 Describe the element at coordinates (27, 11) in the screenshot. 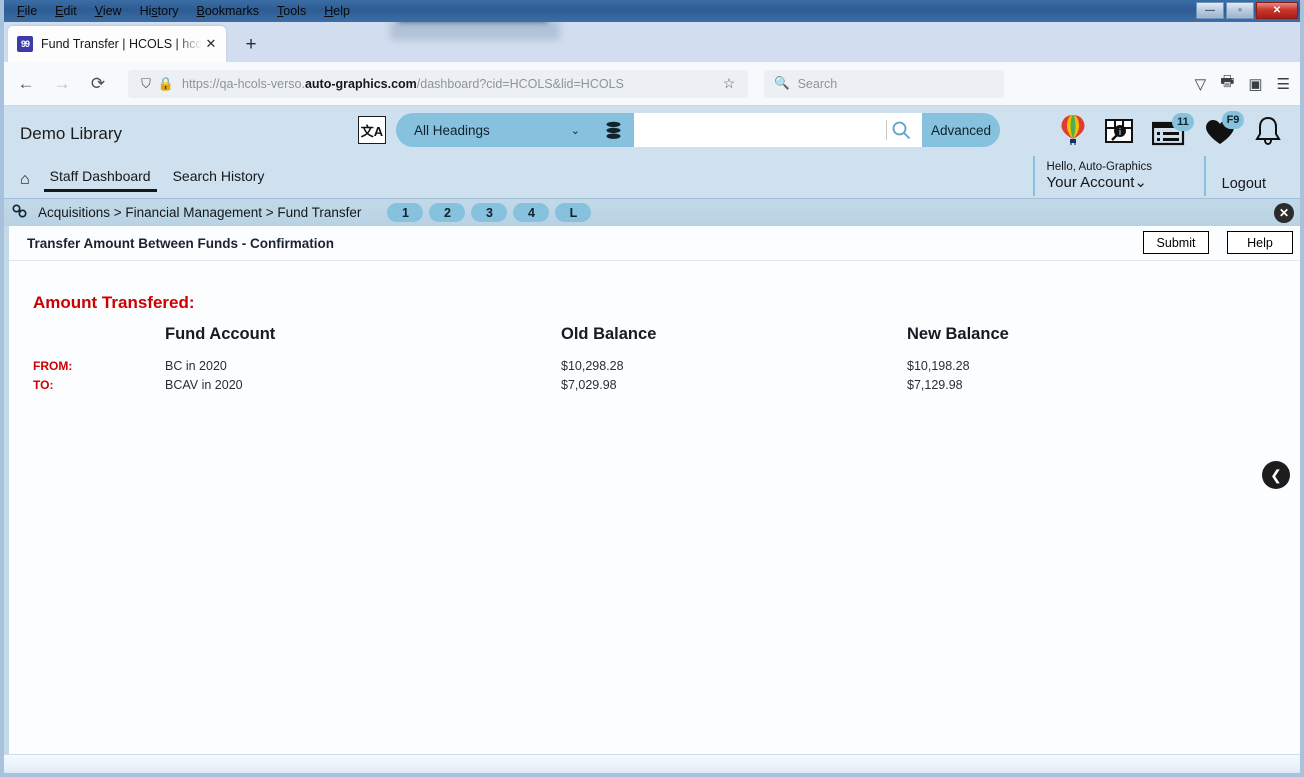

I see `menu-item-file: File` at that location.